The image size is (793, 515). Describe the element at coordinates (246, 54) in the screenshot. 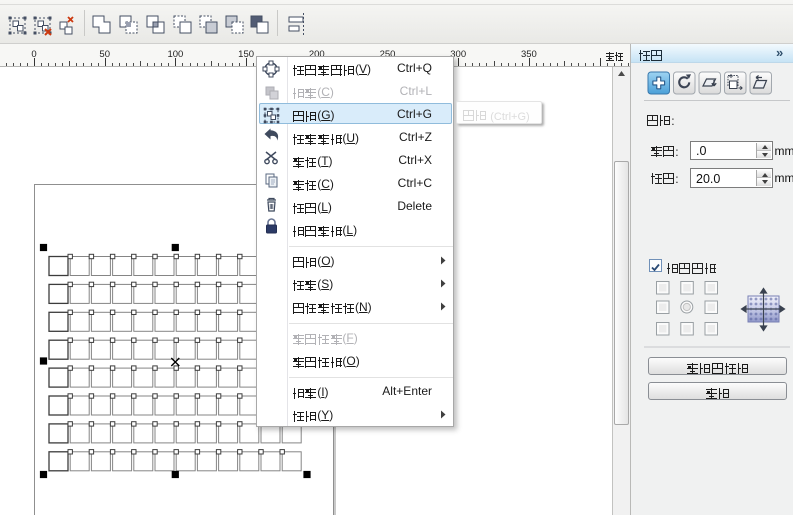

I see `svg-text: 150` at that location.